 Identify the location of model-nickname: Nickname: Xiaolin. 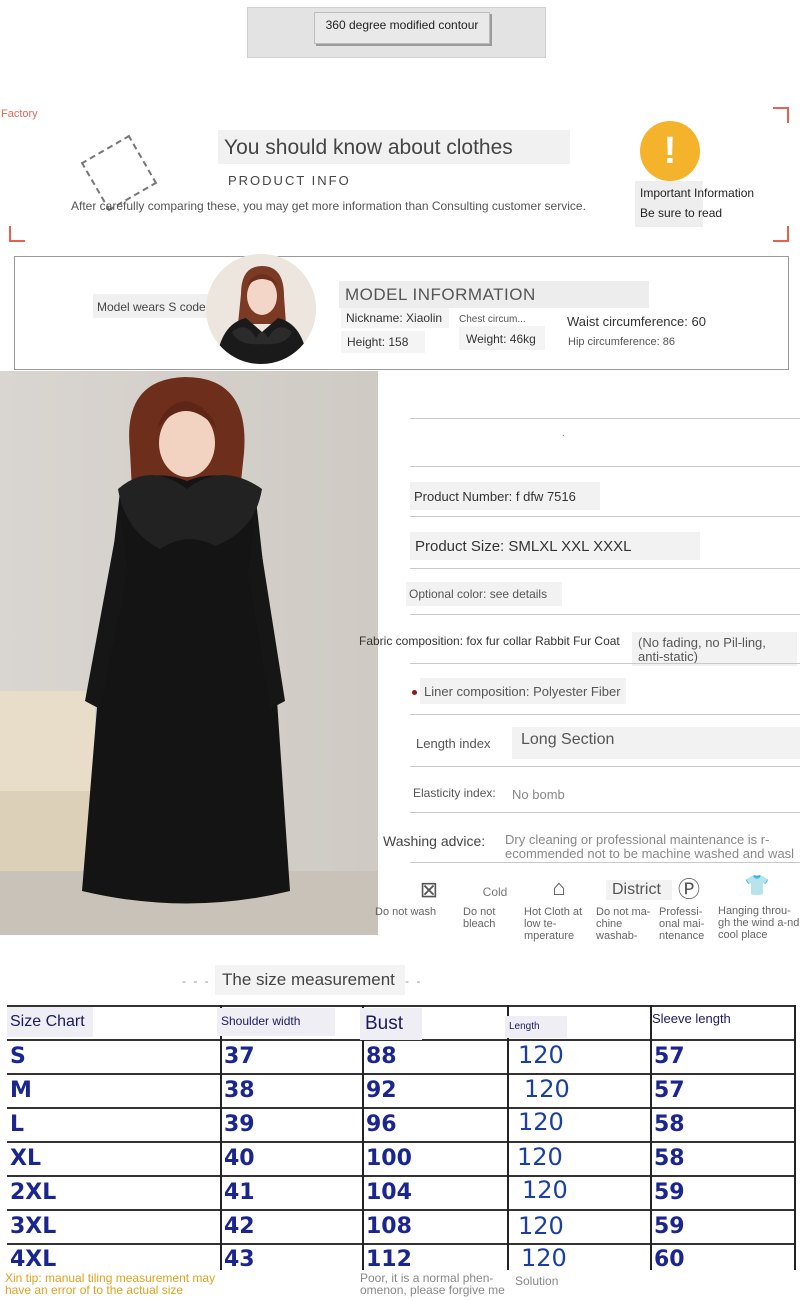
(394, 318).